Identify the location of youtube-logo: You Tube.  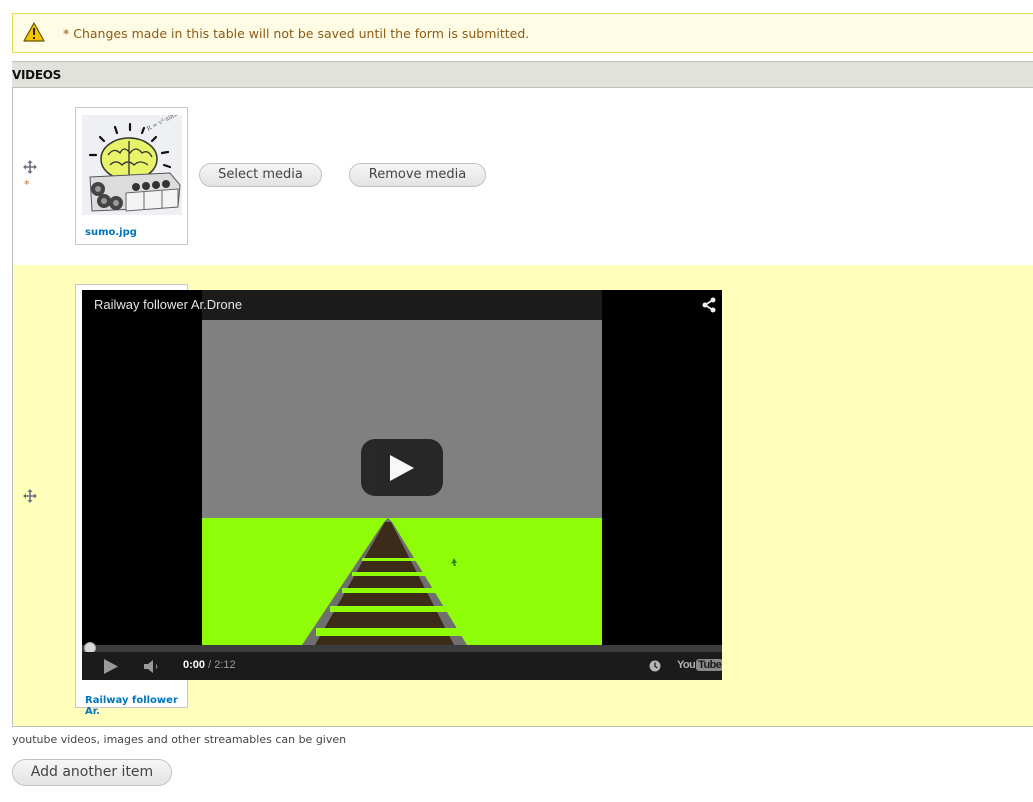
(699, 665).